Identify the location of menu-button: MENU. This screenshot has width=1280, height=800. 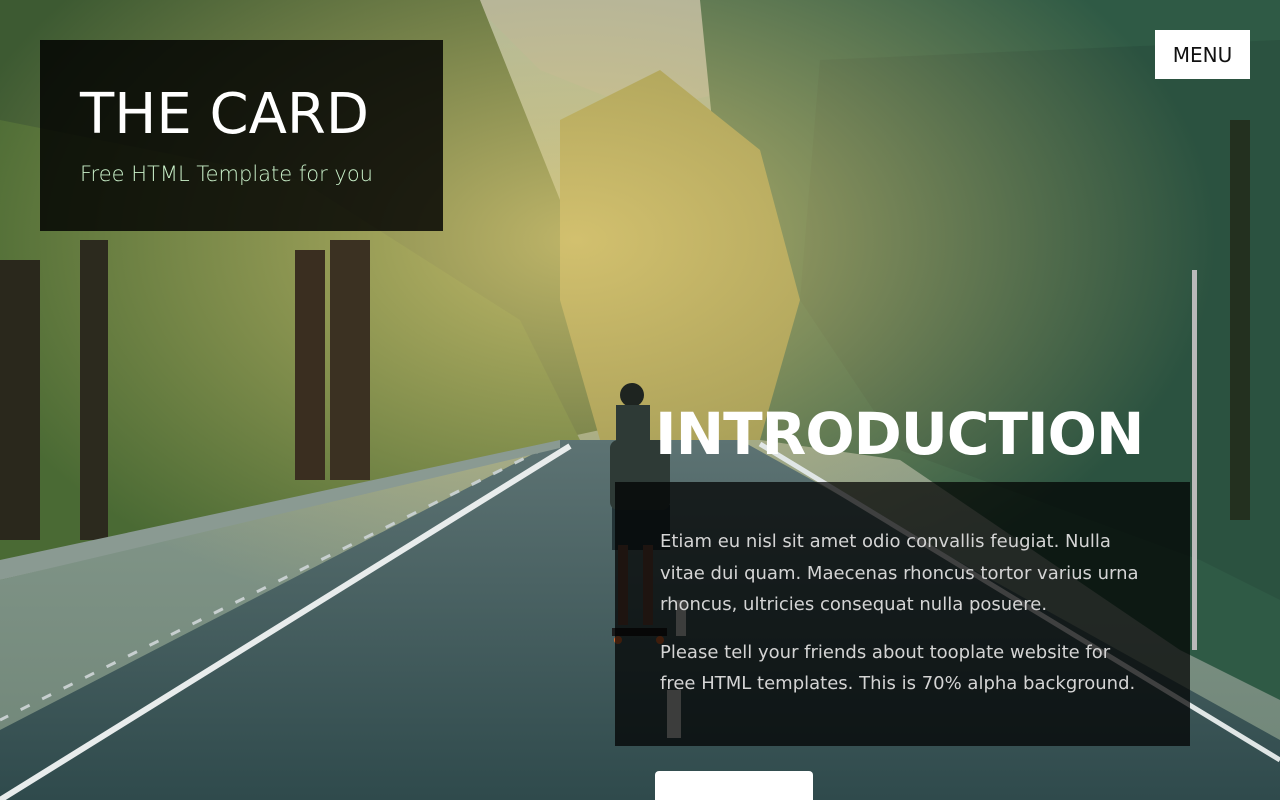
(1202, 54).